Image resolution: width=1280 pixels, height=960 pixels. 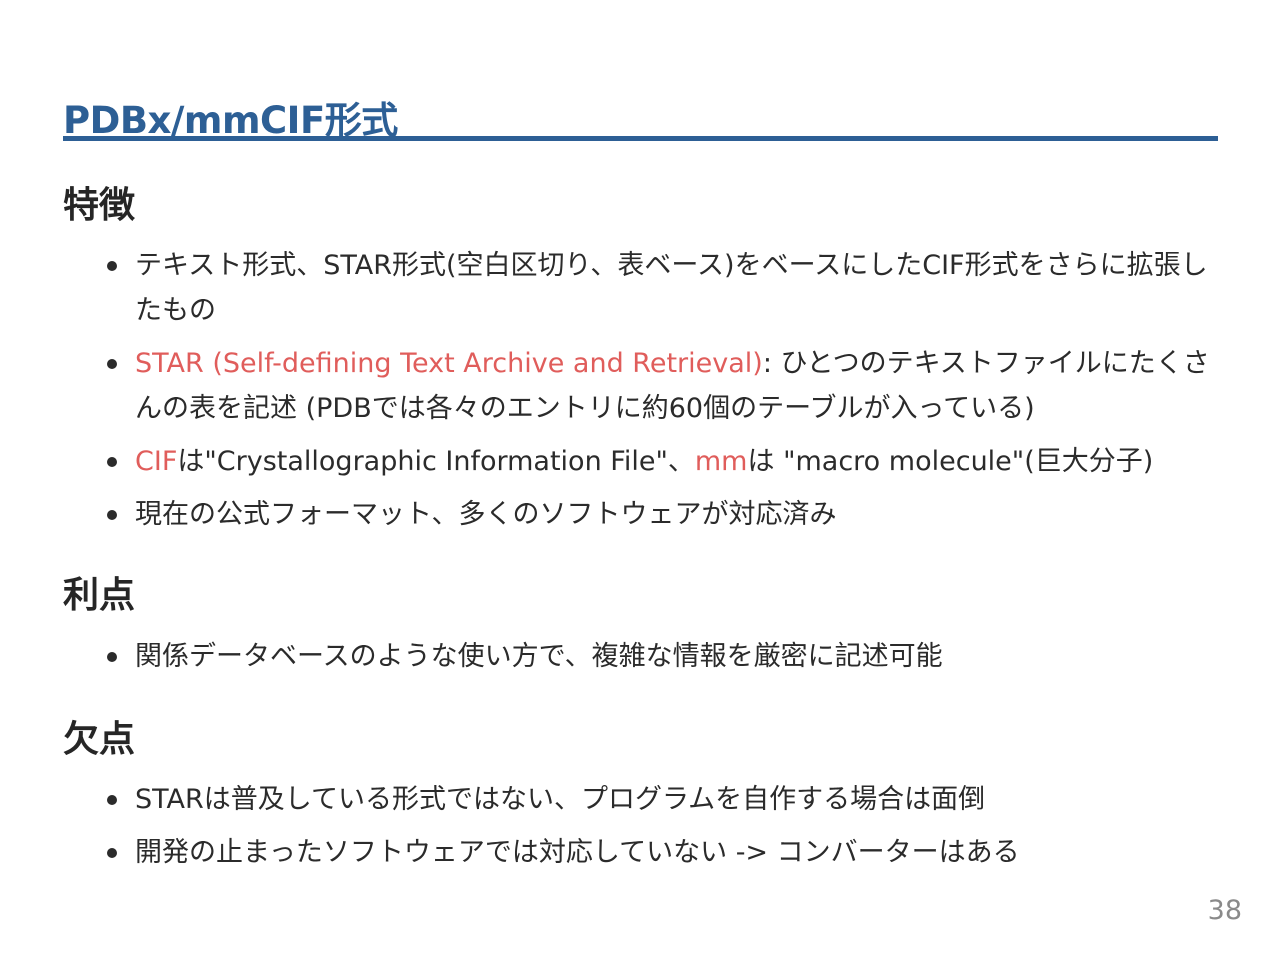 I want to click on bullet-highlight: mm, so click(x=721, y=461).